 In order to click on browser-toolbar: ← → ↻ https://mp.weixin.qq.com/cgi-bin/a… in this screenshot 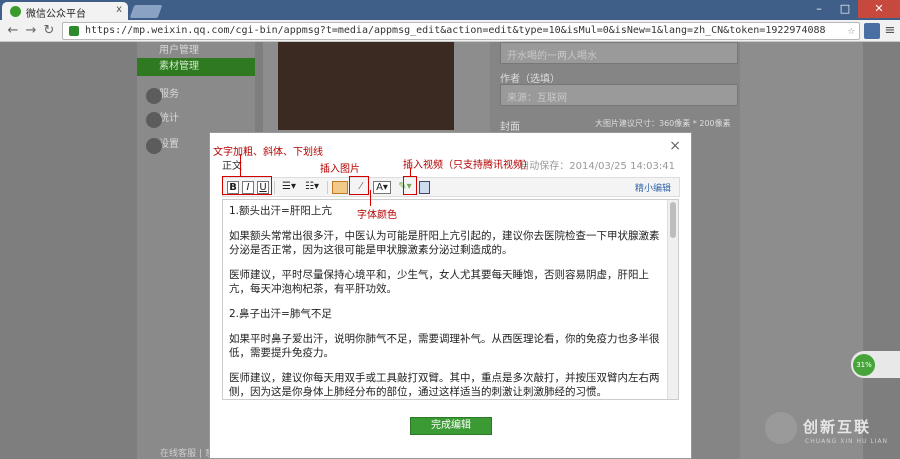, I will do `click(450, 31)`.